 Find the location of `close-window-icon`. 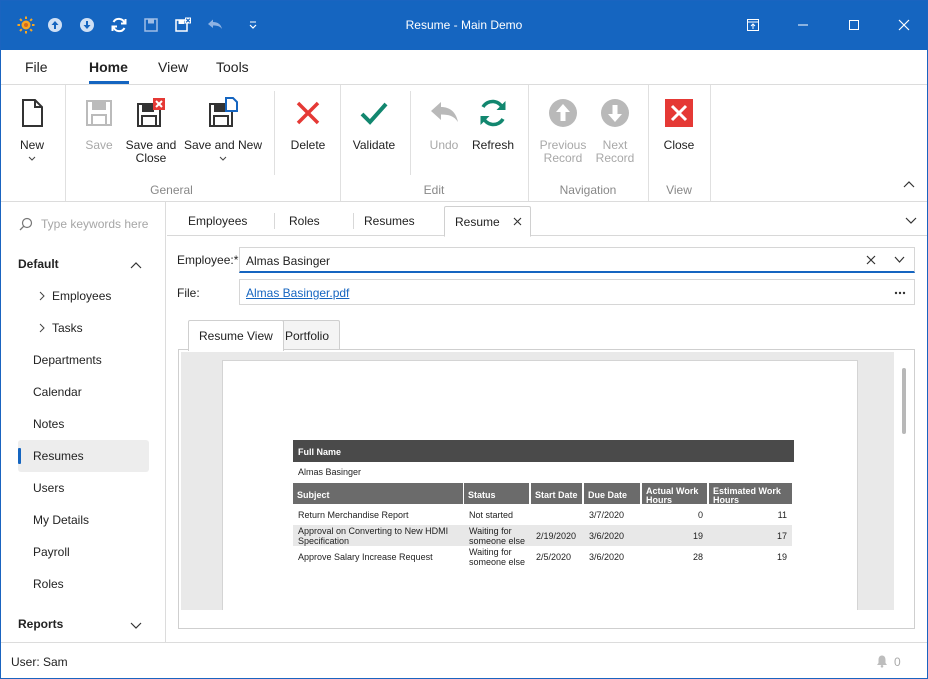

close-window-icon is located at coordinates (904, 25).